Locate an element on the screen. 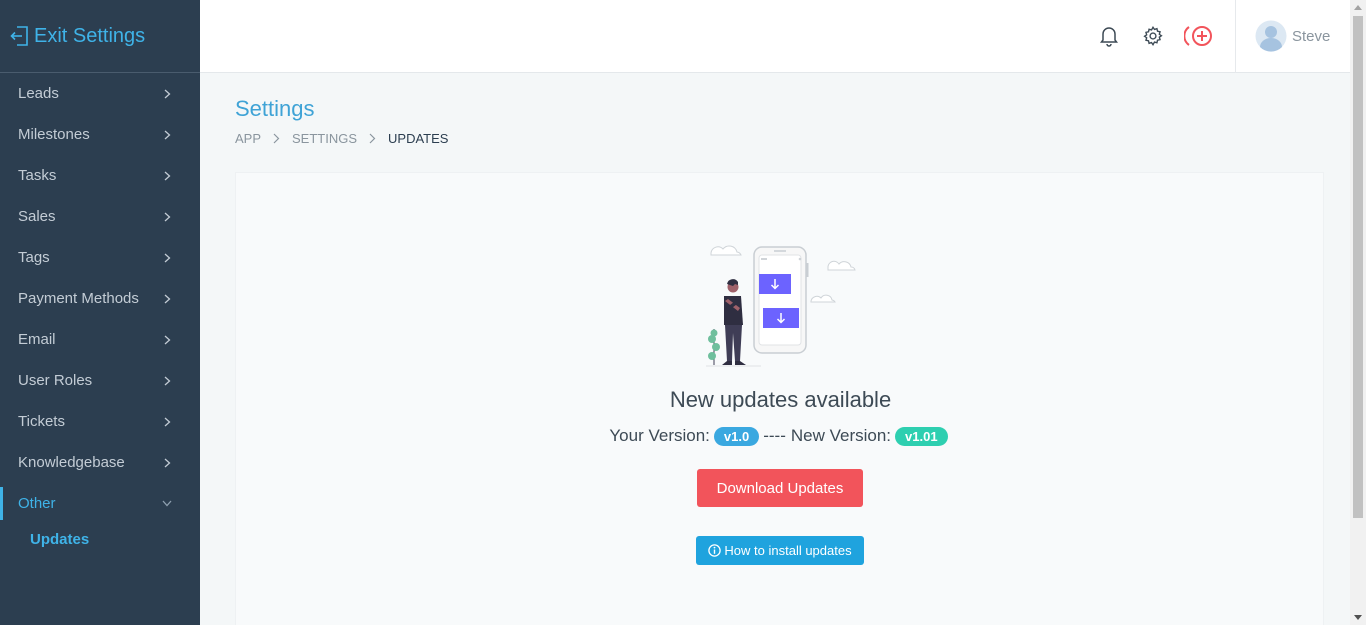 This screenshot has width=1366, height=625. sidebar-item-label: Email is located at coordinates (37, 339).